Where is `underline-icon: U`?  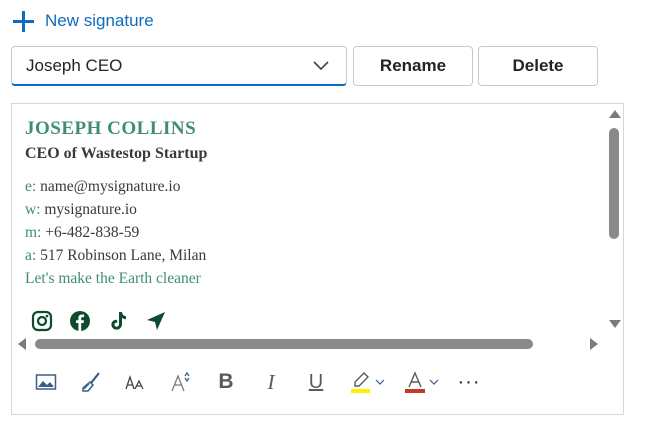
underline-icon: U is located at coordinates (316, 381).